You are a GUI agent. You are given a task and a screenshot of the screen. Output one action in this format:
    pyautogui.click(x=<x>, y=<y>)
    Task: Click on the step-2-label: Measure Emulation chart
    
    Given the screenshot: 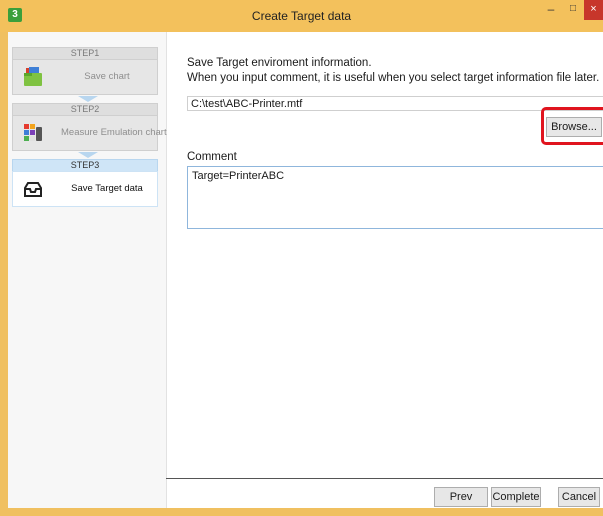 What is the action you would take?
    pyautogui.click(x=114, y=132)
    